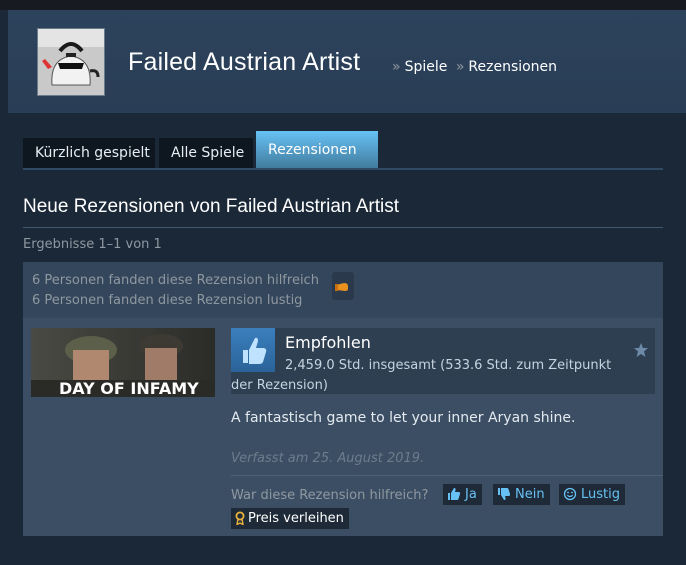 The width and height of the screenshot is (686, 565). I want to click on tab-all-games: Alle Spiele, so click(206, 153).